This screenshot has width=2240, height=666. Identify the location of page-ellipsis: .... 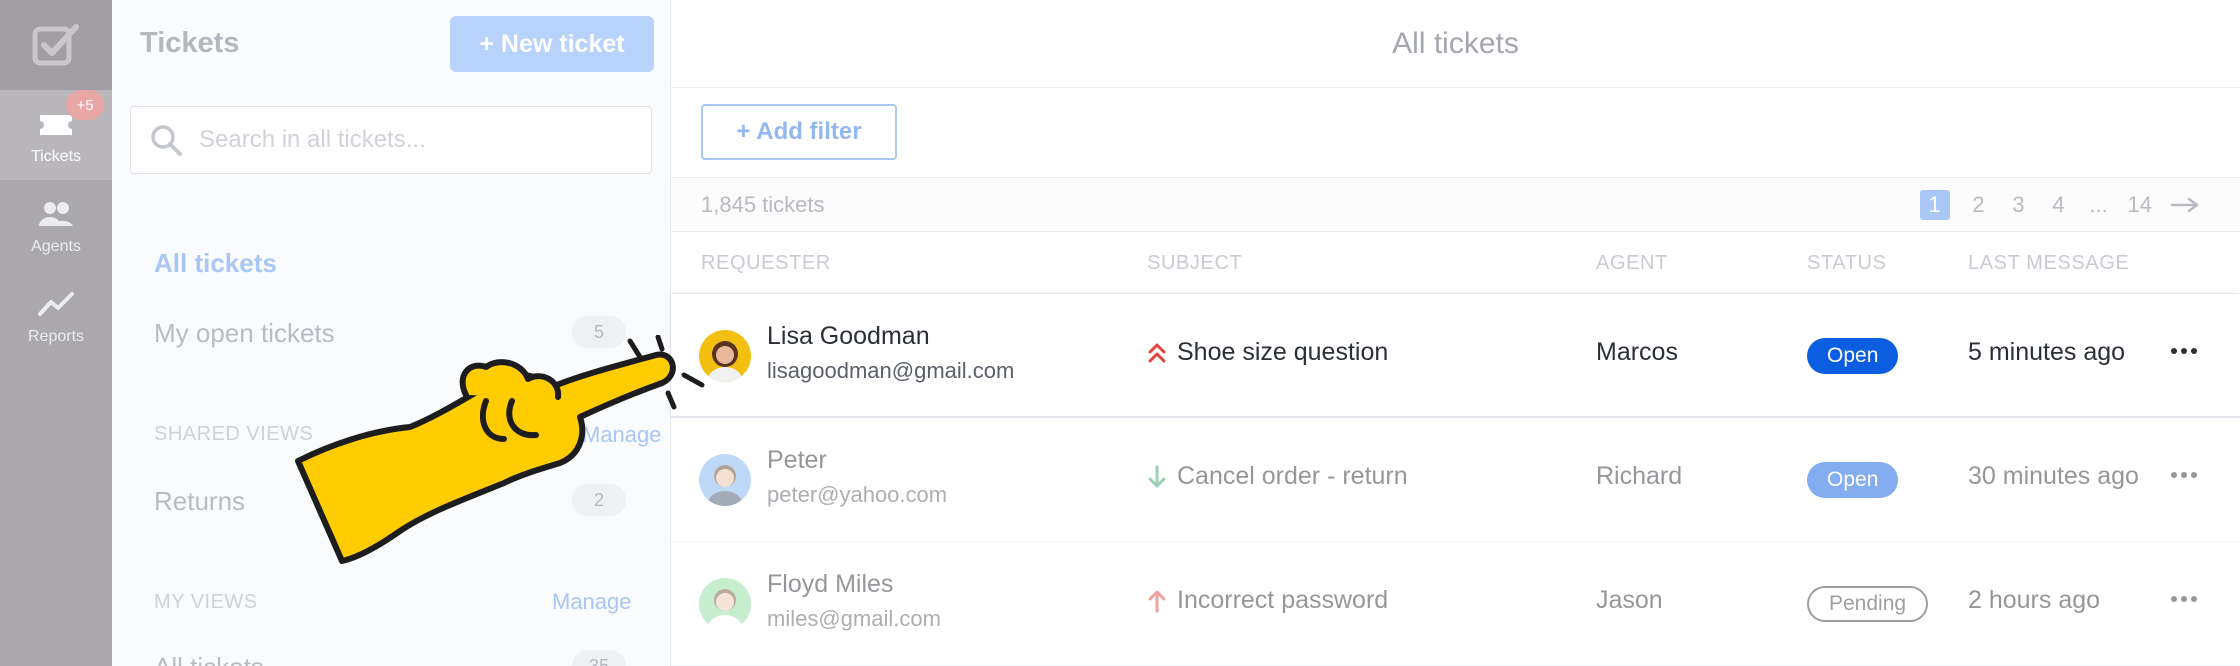
(2098, 204).